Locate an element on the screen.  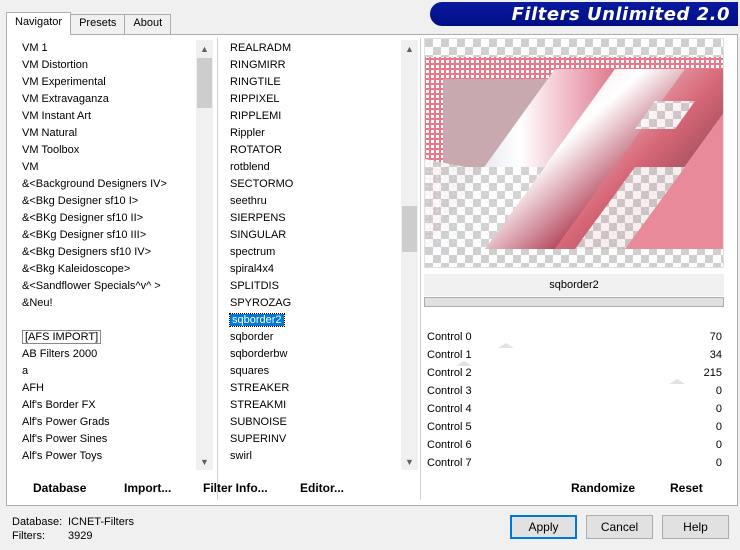
help-button: Help is located at coordinates (695, 527).